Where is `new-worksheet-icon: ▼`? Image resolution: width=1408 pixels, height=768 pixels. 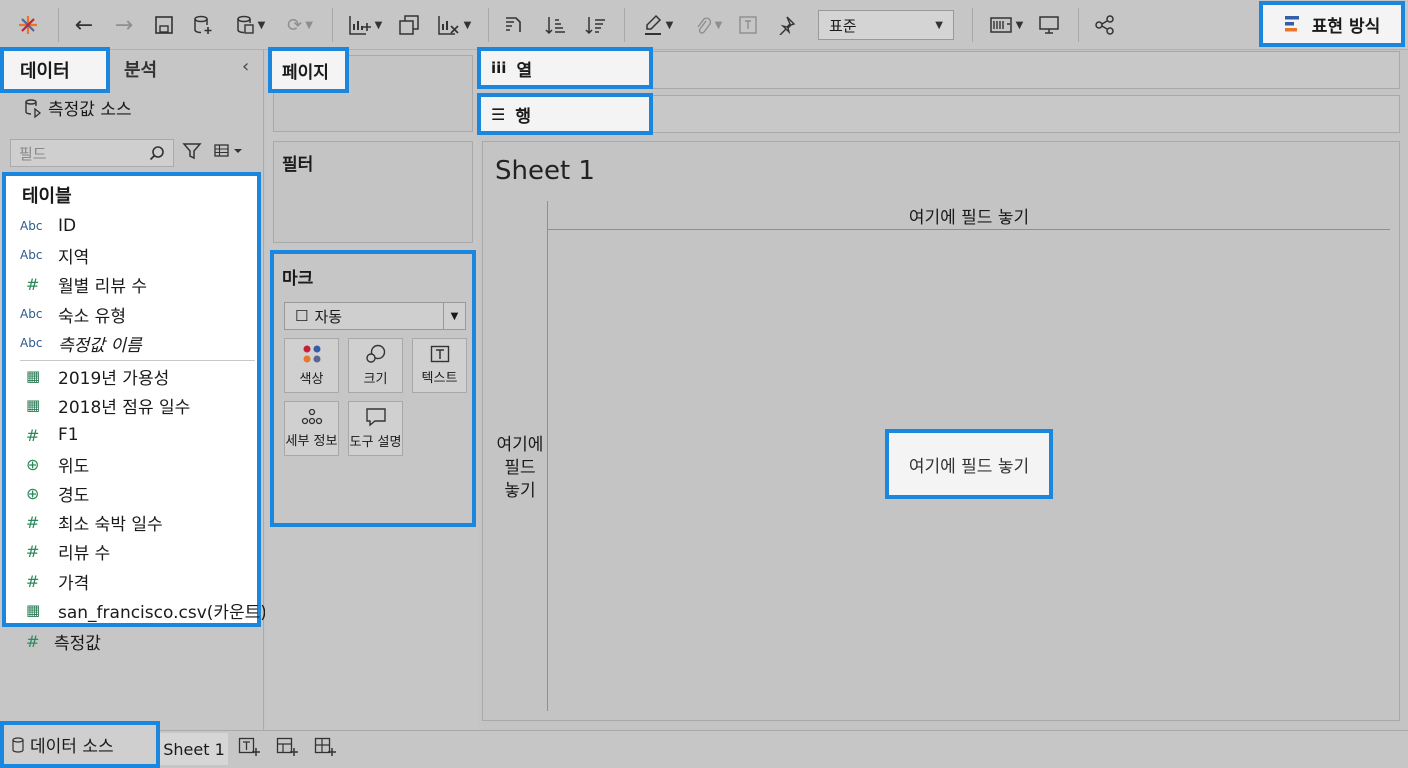
new-worksheet-icon: ▼ is located at coordinates (365, 25).